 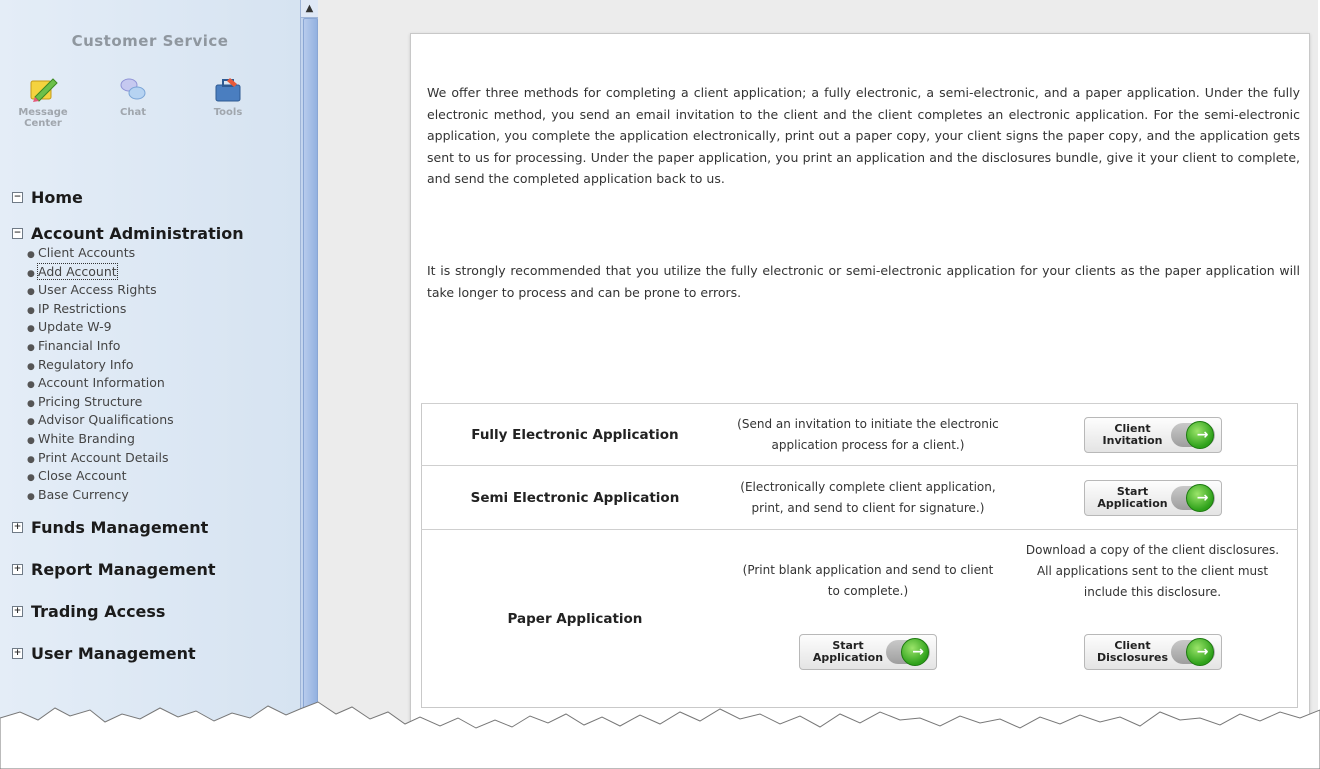 What do you see at coordinates (98, 611) in the screenshot?
I see `nav-section-label: Trading Access` at bounding box center [98, 611].